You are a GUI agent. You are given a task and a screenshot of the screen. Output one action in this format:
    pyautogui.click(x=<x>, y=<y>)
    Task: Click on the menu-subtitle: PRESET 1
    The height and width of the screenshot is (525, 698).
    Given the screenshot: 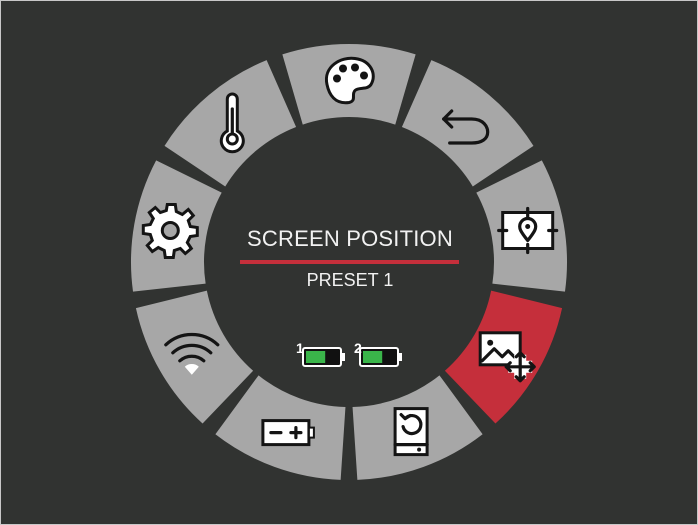 What is the action you would take?
    pyautogui.click(x=350, y=280)
    